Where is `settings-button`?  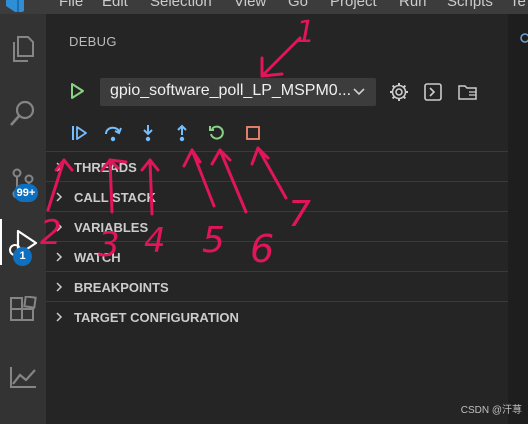 settings-button is located at coordinates (399, 92).